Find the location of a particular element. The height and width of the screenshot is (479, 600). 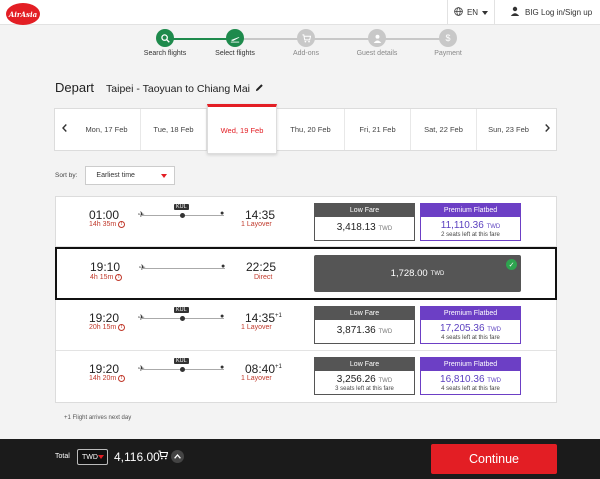

user-icon is located at coordinates (377, 38).